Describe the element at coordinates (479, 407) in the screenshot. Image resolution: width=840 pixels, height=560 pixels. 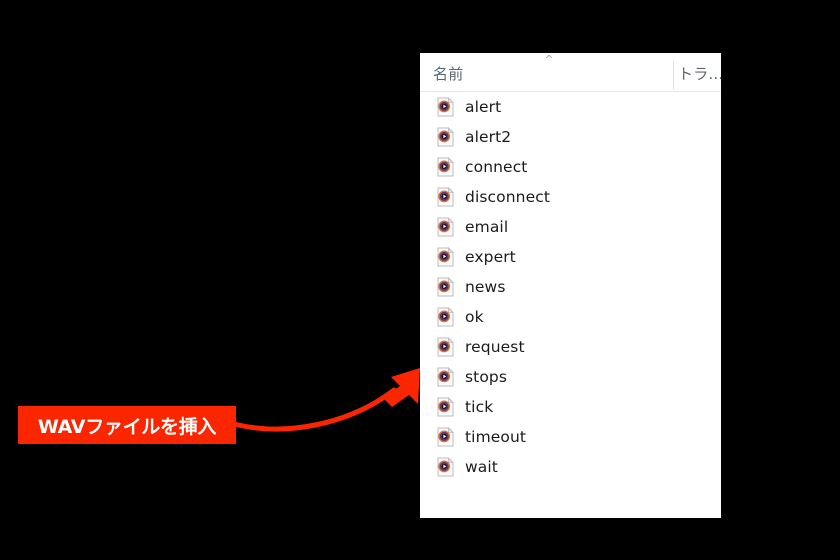
I see `file-list-item-label: tick` at that location.